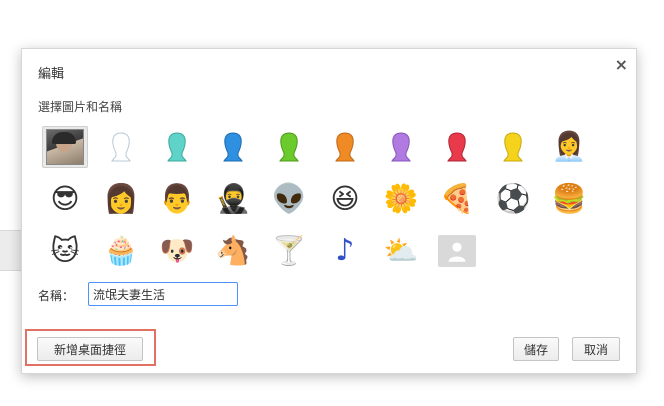 Image resolution: width=664 pixels, height=406 pixels. Describe the element at coordinates (11, 250) in the screenshot. I see `background-strip` at that location.